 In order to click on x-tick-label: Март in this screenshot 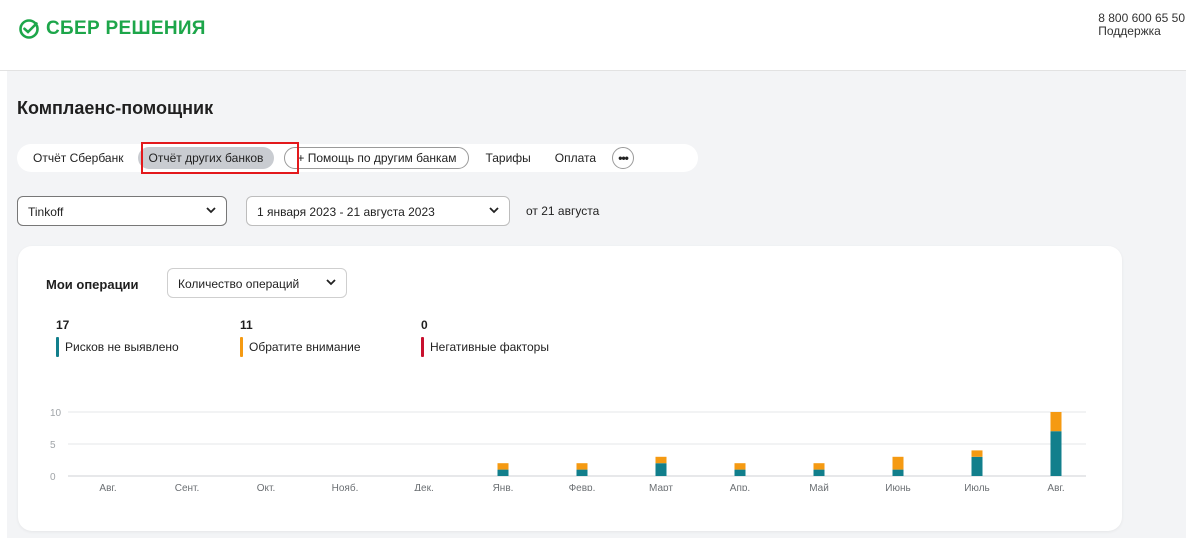, I will do `click(661, 487)`.